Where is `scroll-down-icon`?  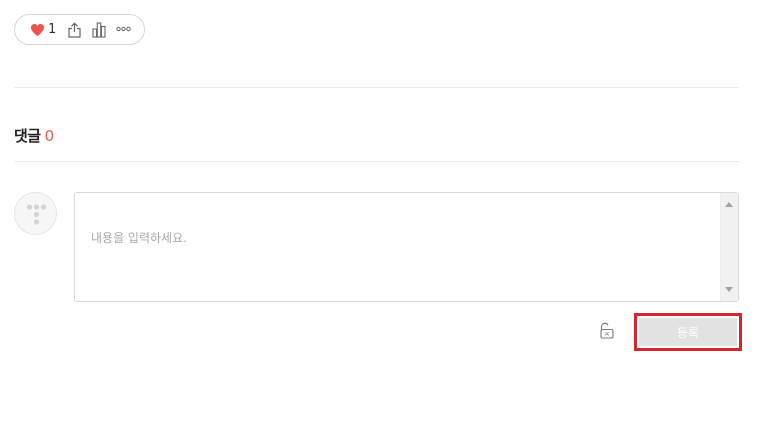
scroll-down-icon is located at coordinates (729, 289).